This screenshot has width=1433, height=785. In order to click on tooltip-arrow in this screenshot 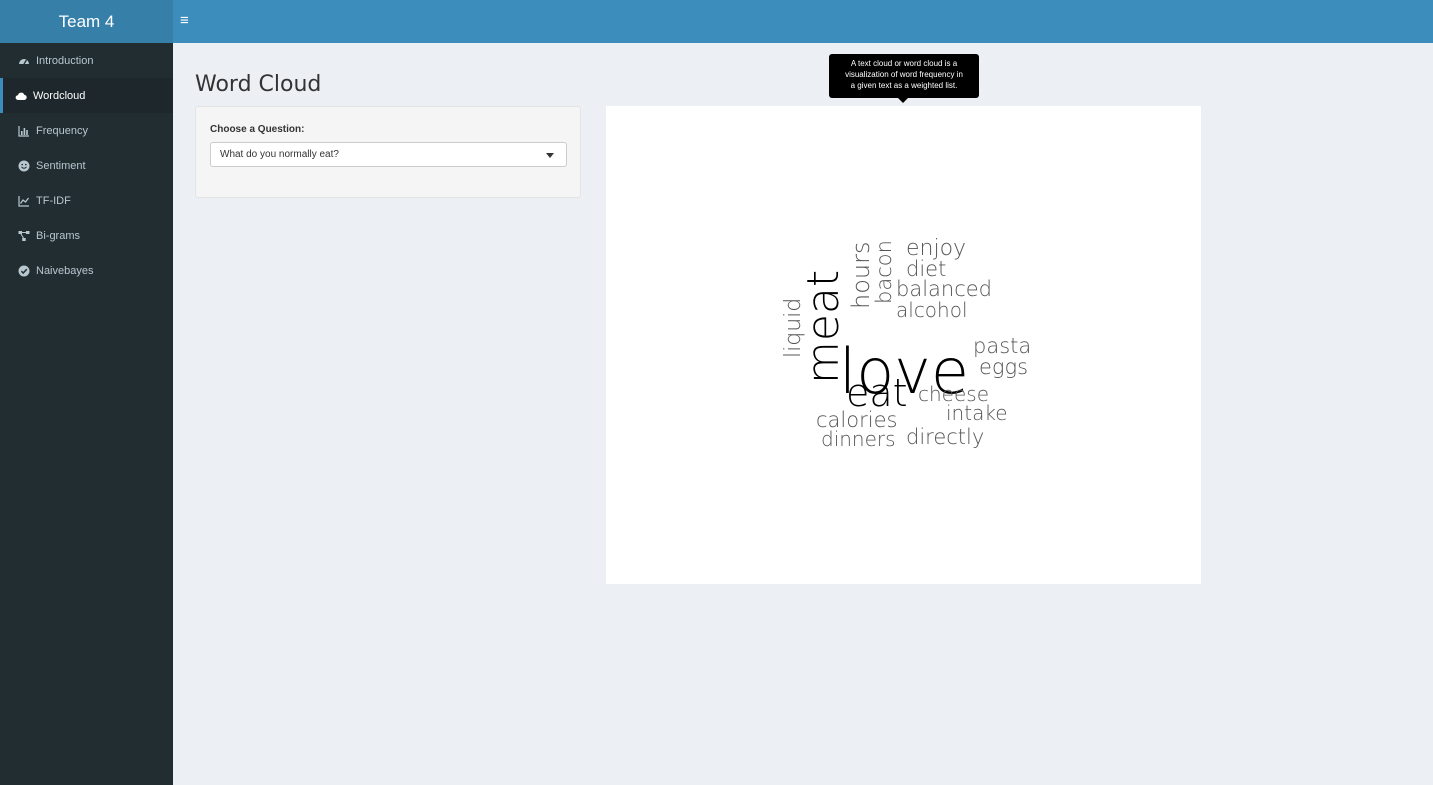, I will do `click(903, 100)`.